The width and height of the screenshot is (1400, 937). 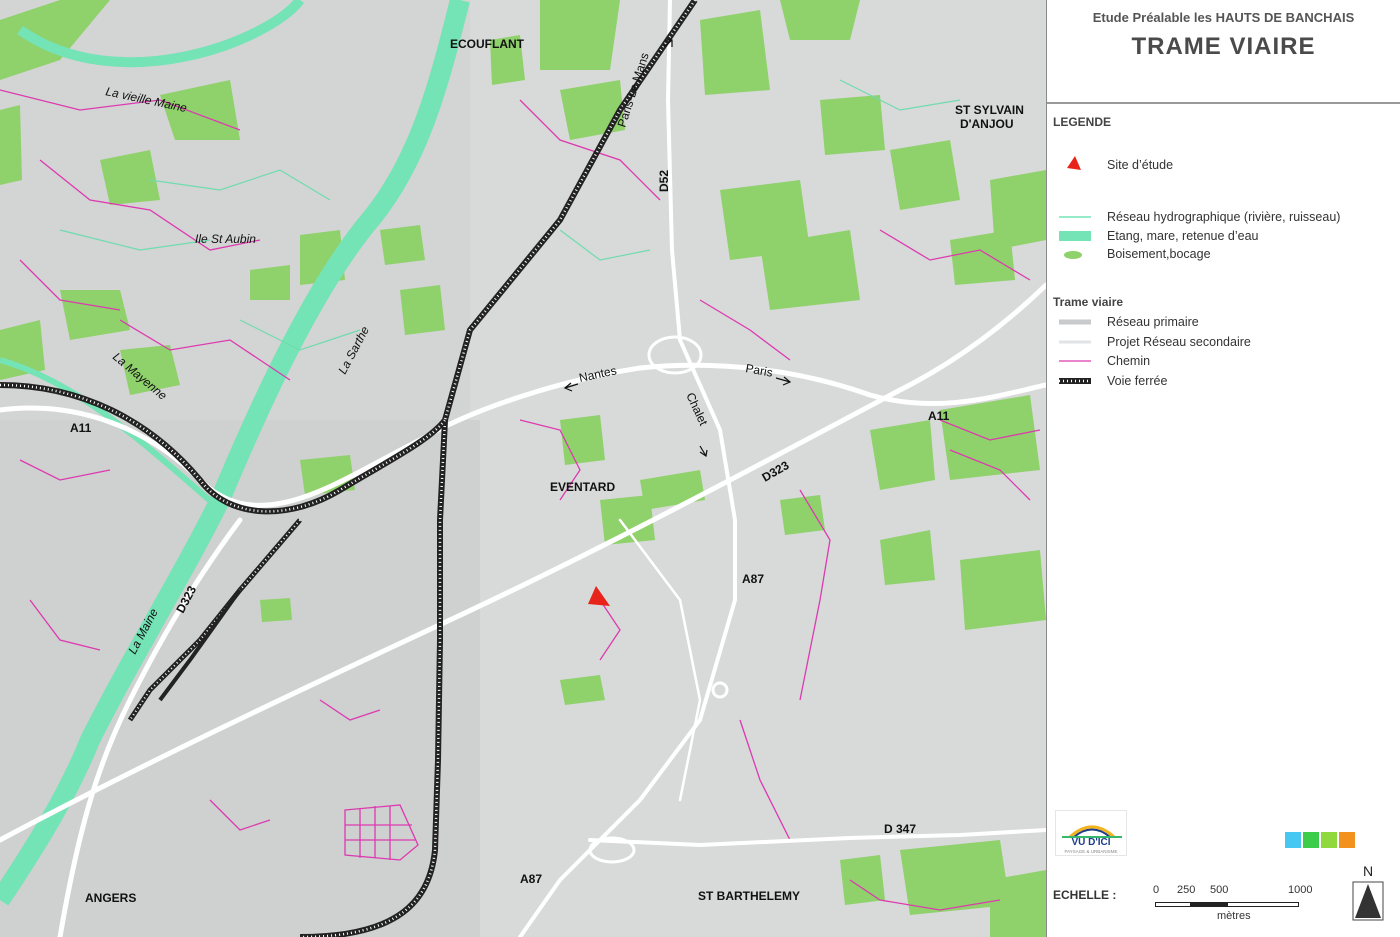 What do you see at coordinates (531, 879) in the screenshot?
I see `label-a87-bottom: A87` at bounding box center [531, 879].